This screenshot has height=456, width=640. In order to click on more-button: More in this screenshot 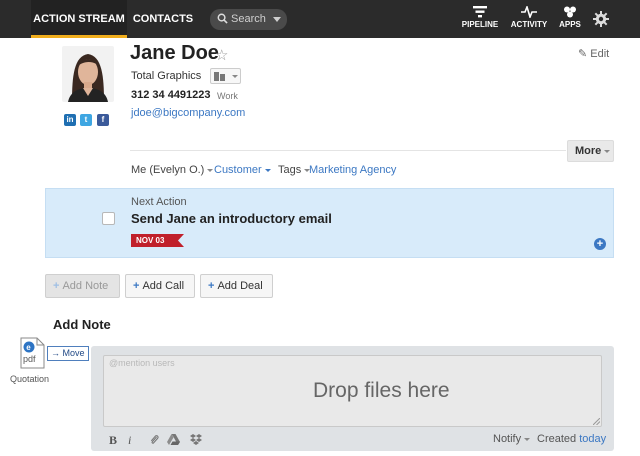, I will do `click(590, 151)`.